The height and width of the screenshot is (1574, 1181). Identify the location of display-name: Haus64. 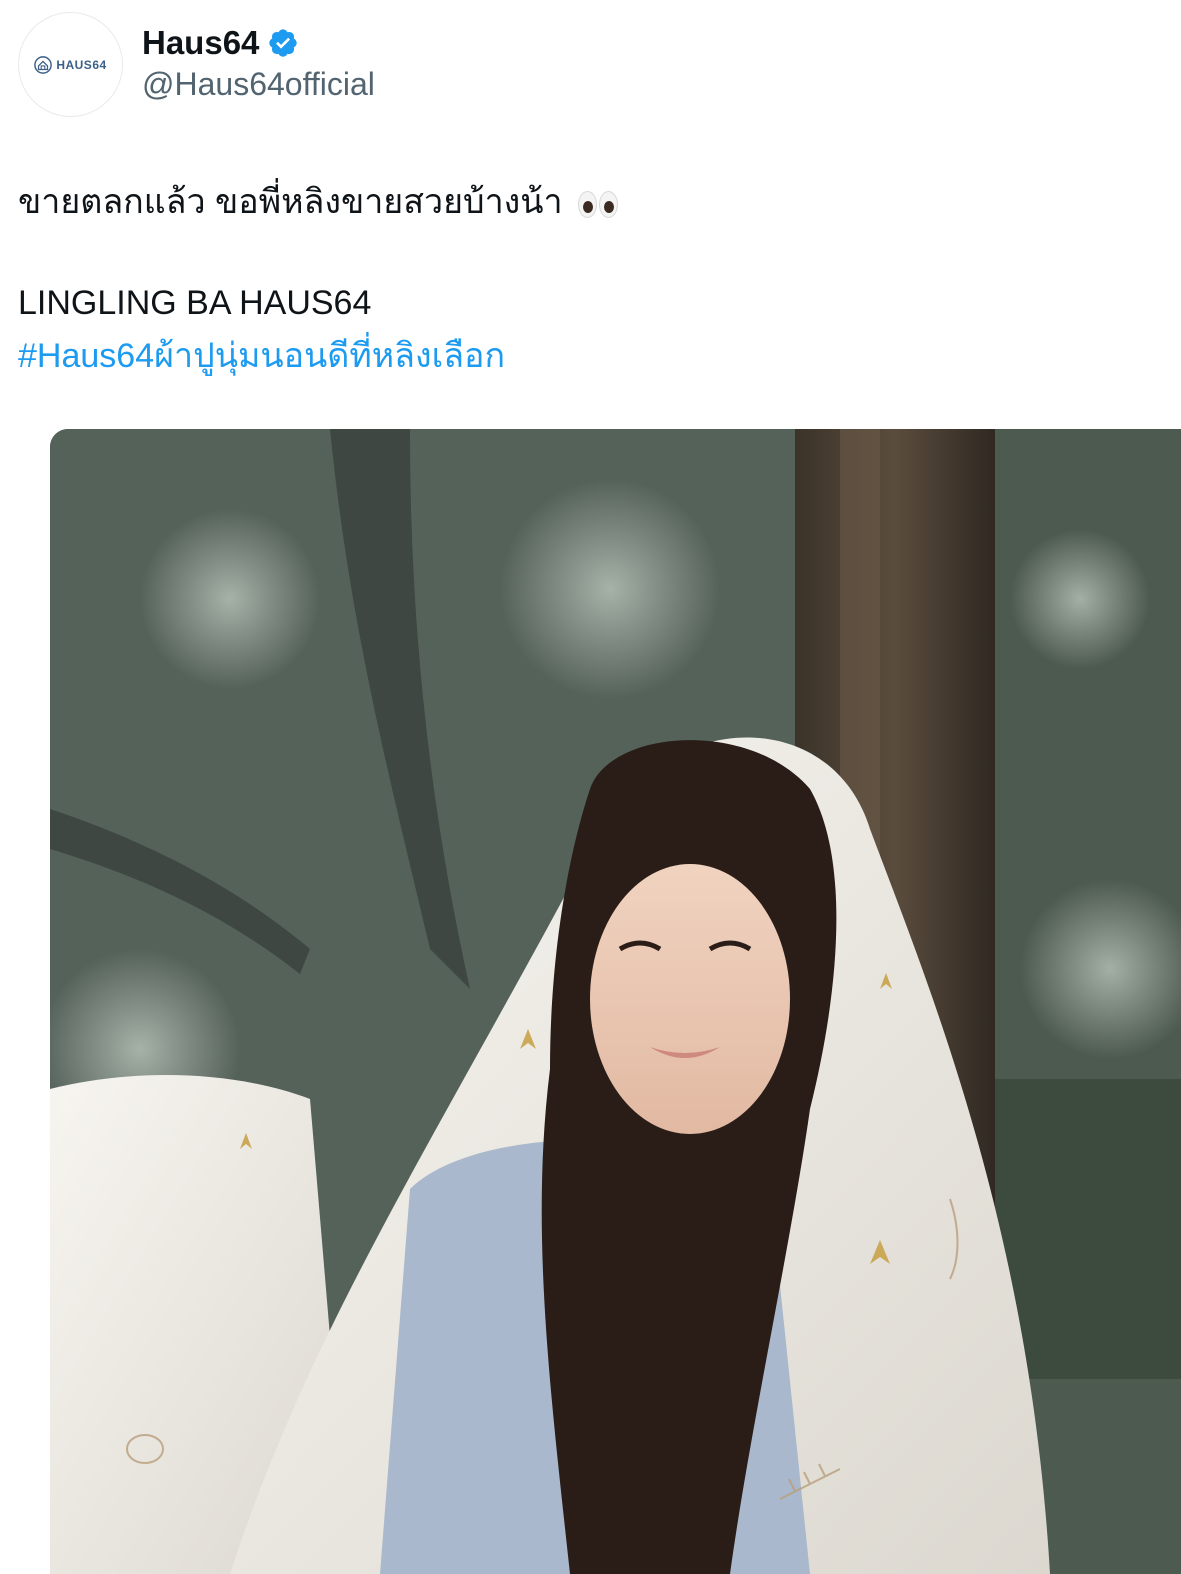
(200, 43).